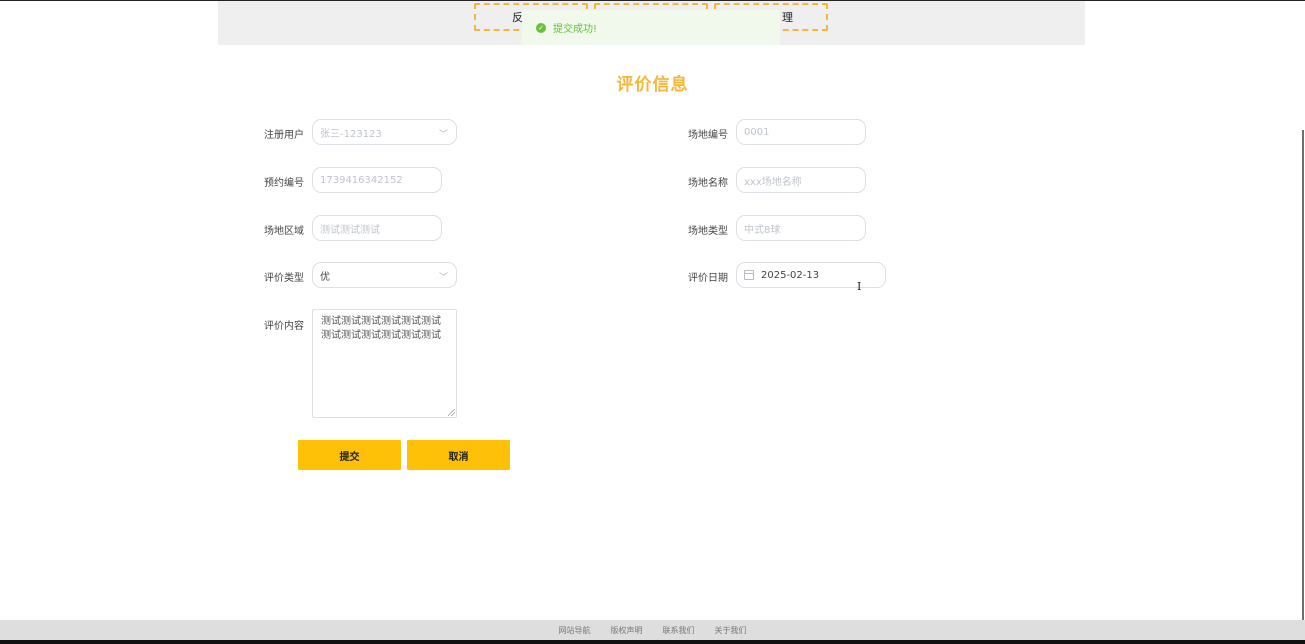  I want to click on review-type-value: 优, so click(325, 277).